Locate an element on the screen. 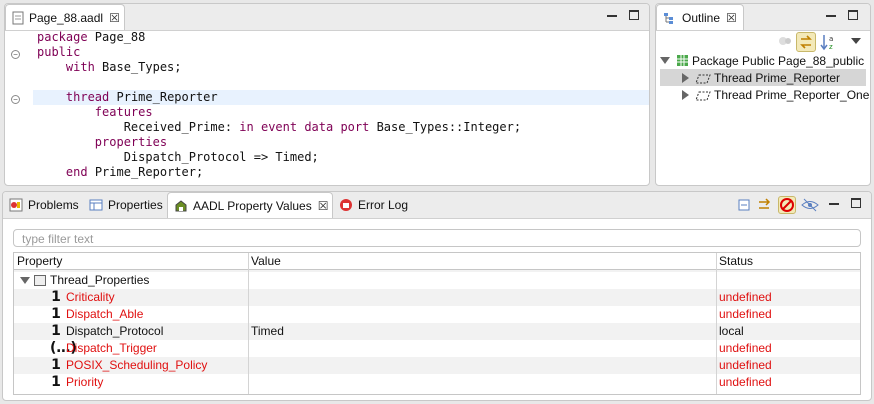 Image resolution: width=874 pixels, height=404 pixels. show-inherited-icon is located at coordinates (765, 205).